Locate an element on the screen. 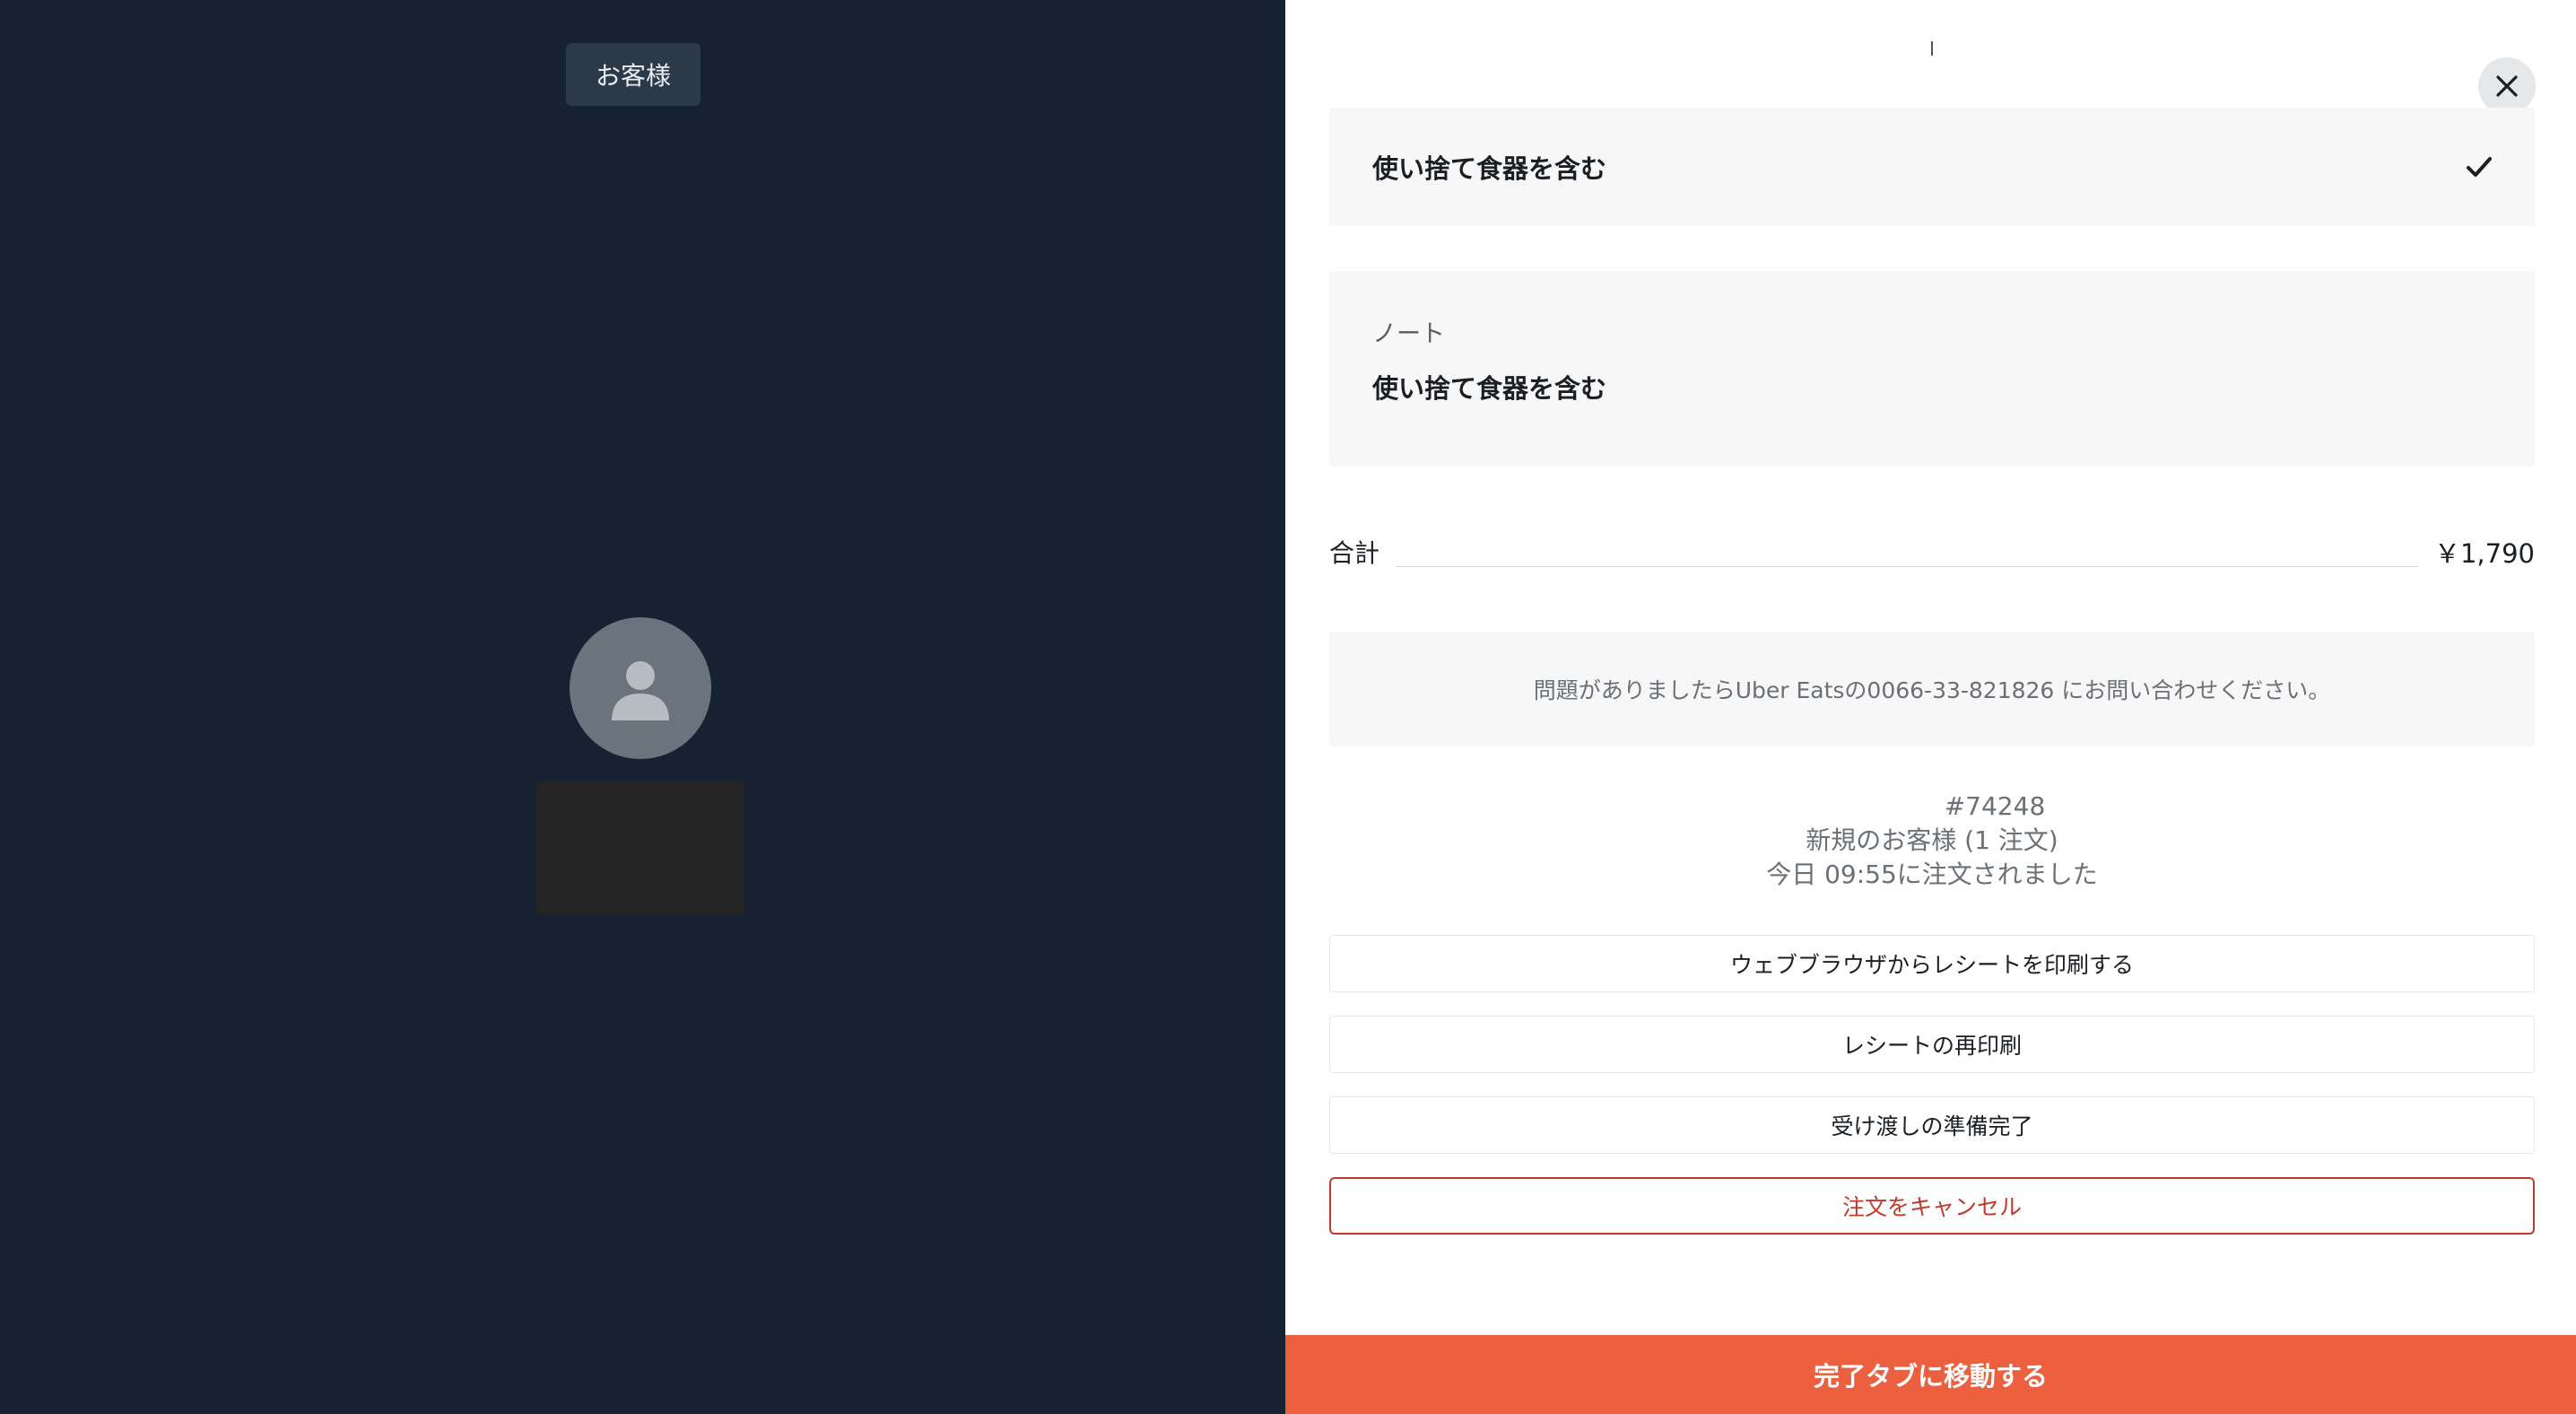  print-receipt-browser-button: ウェブブラウザからレシートを印刷する is located at coordinates (1932, 963).